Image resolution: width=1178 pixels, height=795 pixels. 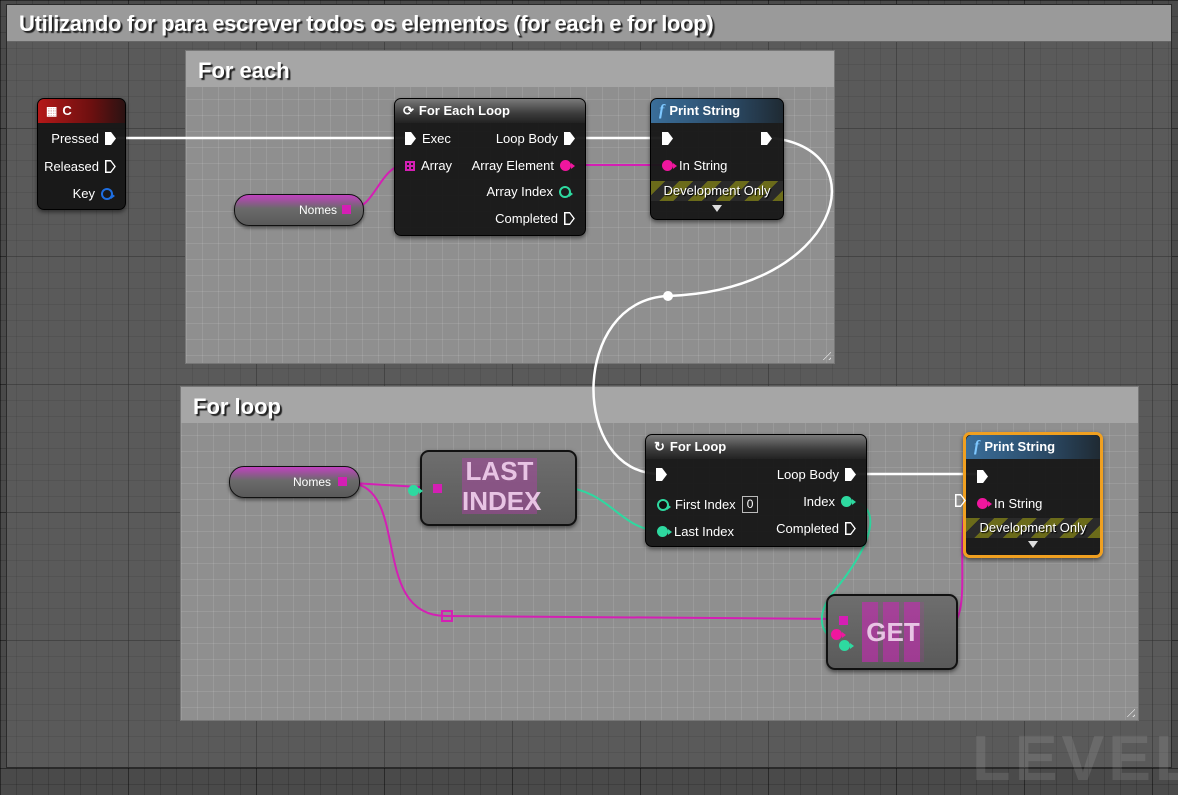 What do you see at coordinates (81, 154) in the screenshot?
I see `key-event-node: ▦ C Pressed Released Key` at bounding box center [81, 154].